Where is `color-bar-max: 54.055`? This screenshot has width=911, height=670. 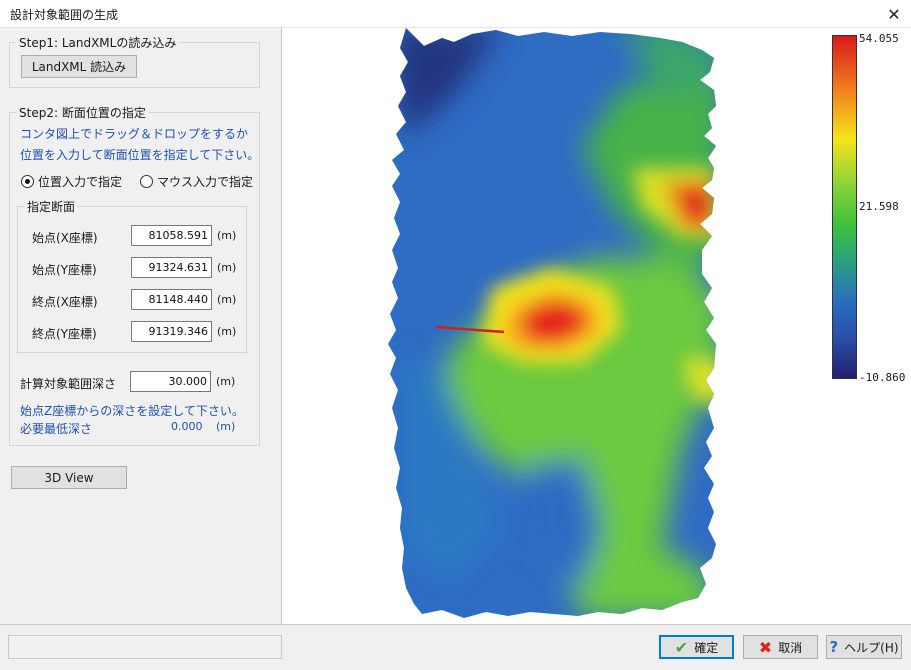
color-bar-max: 54.055 is located at coordinates (879, 38).